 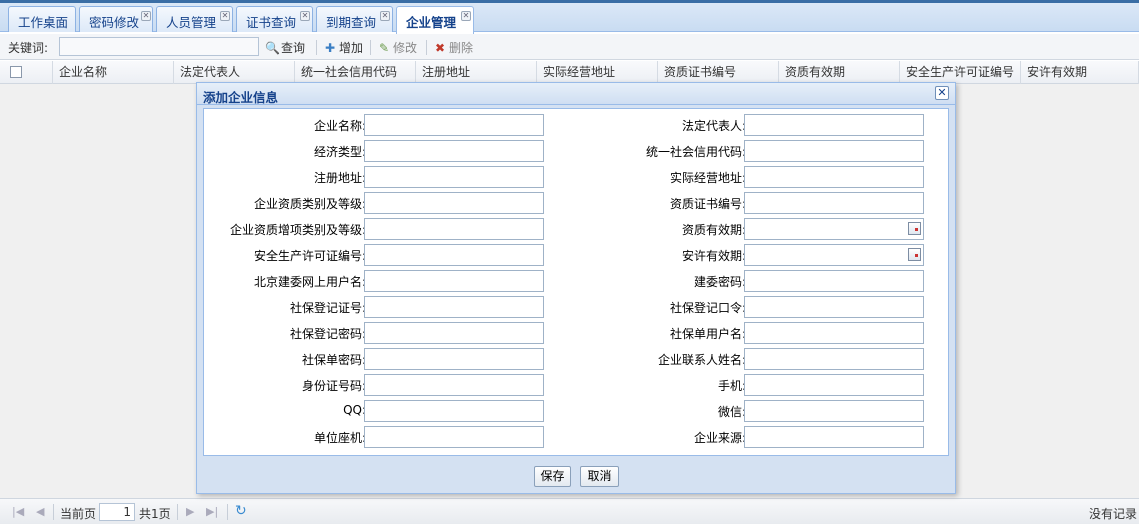 I want to click on field-label: 企业来源:, so click(x=719, y=438).